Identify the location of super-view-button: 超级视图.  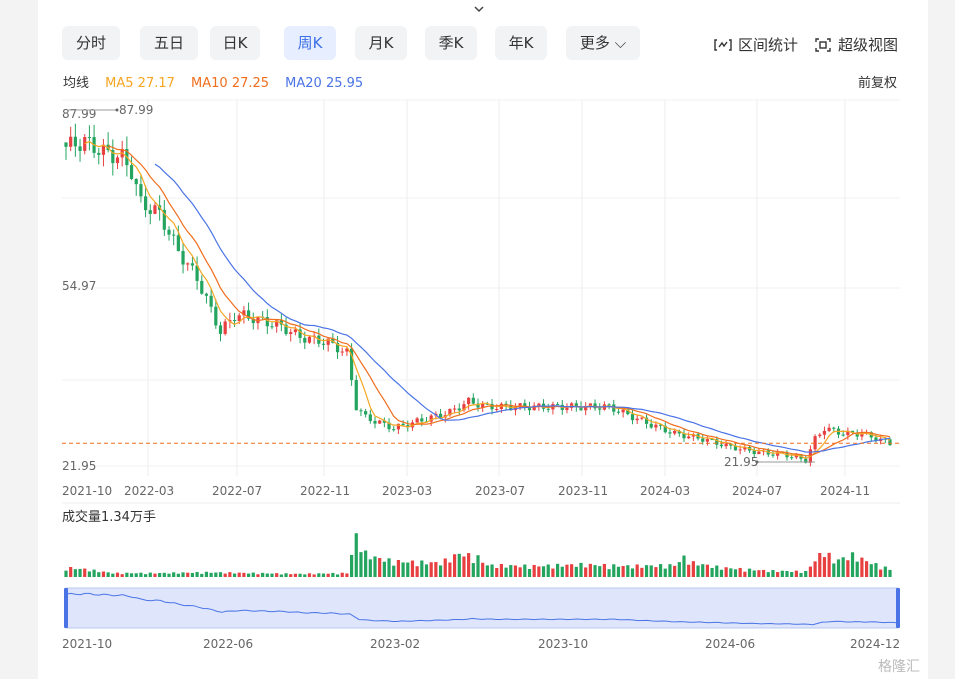
(856, 44).